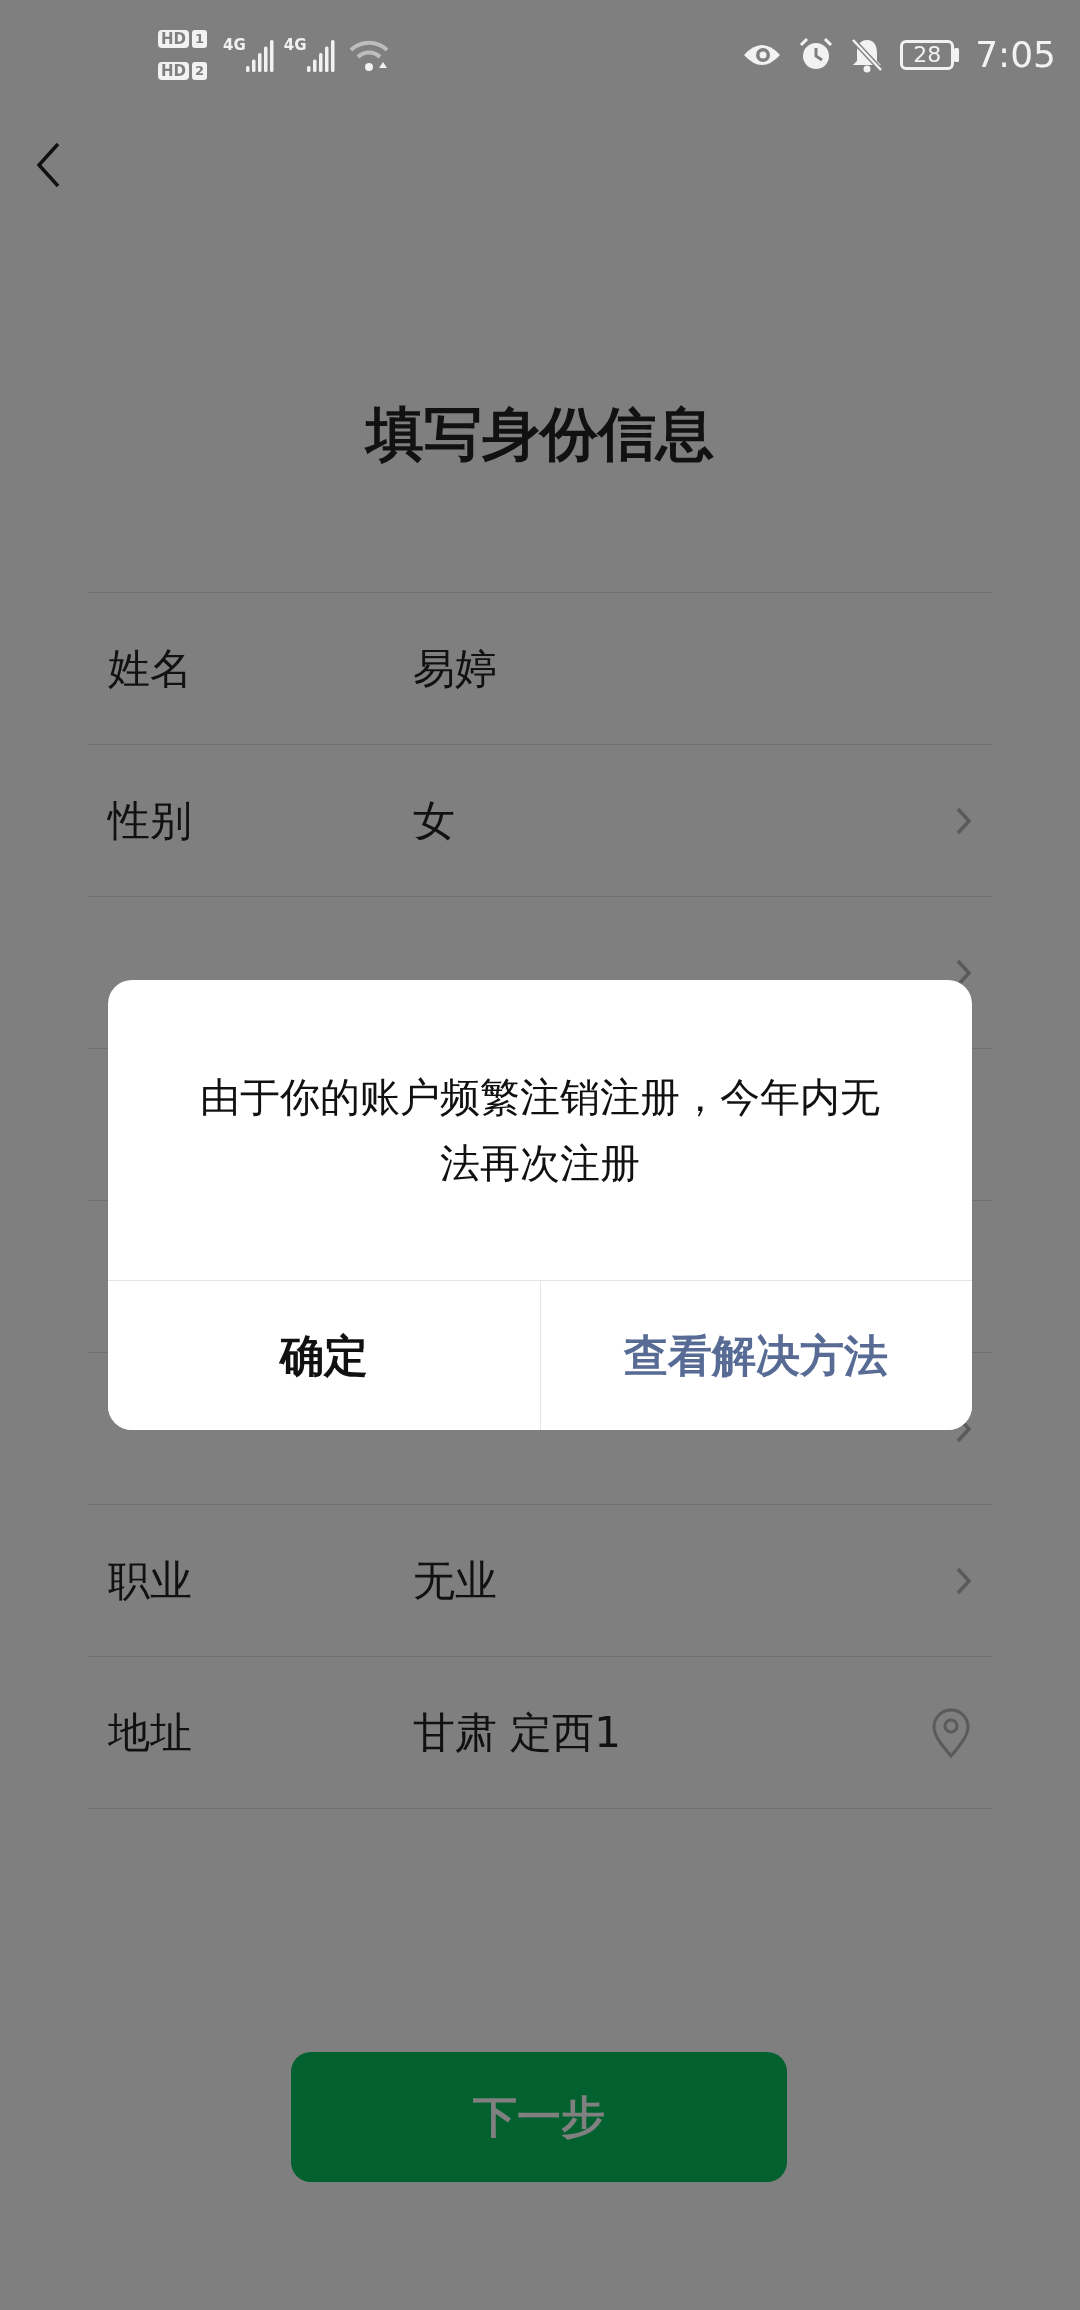 The width and height of the screenshot is (1080, 2310). Describe the element at coordinates (150, 821) in the screenshot. I see `field-label: 性别` at that location.